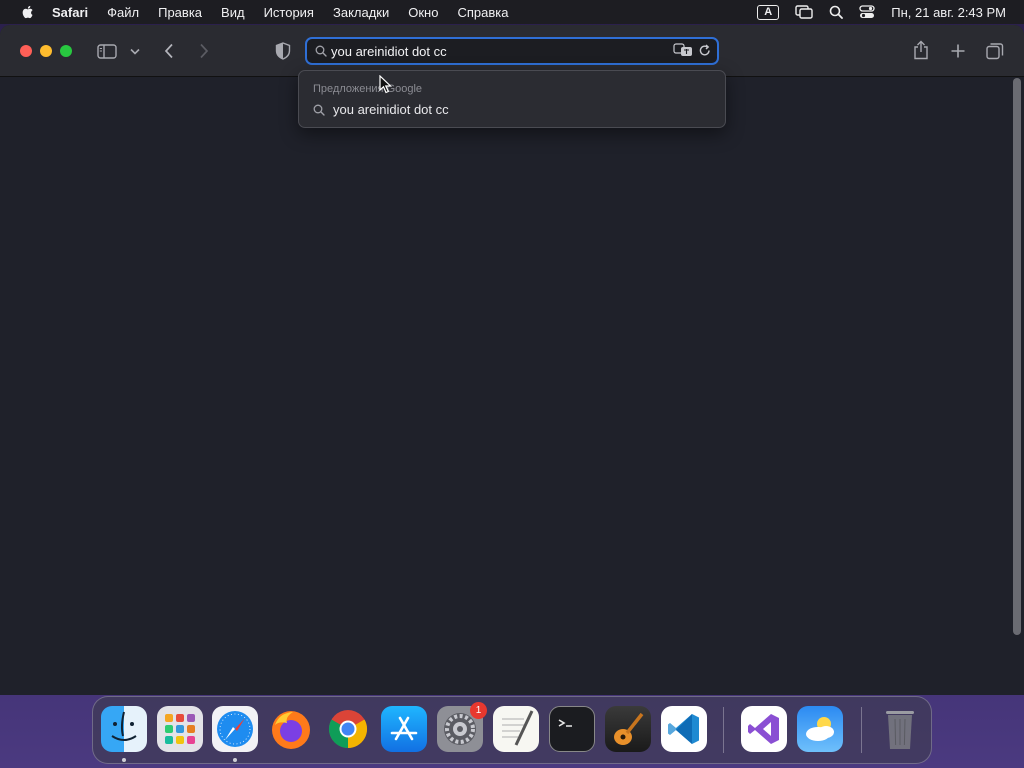 The height and width of the screenshot is (768, 1024). What do you see at coordinates (70, 12) in the screenshot?
I see `menu-app-safari: Safari` at bounding box center [70, 12].